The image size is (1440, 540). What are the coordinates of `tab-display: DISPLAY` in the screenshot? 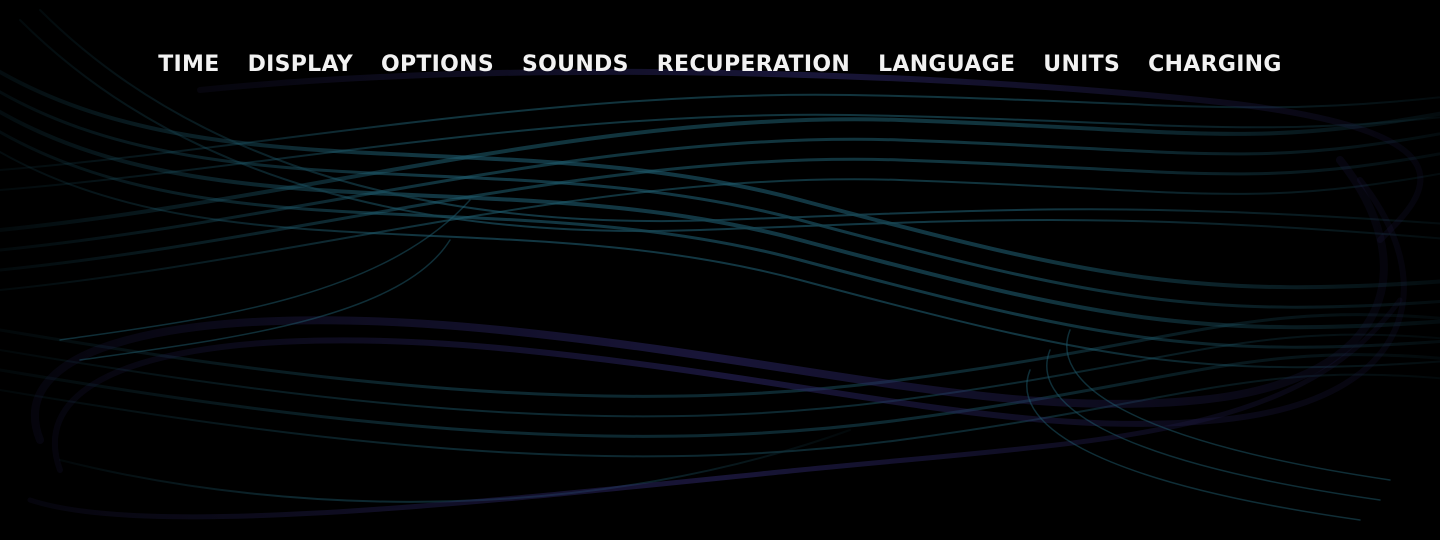 It's located at (300, 64).